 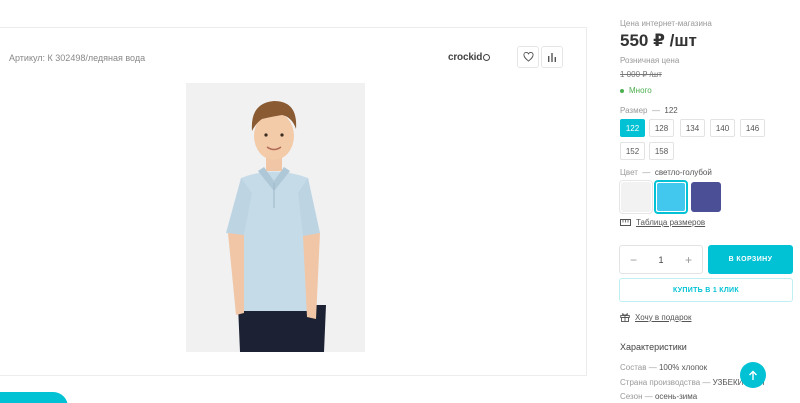 I want to click on brand-logo: crockid, so click(x=469, y=57).